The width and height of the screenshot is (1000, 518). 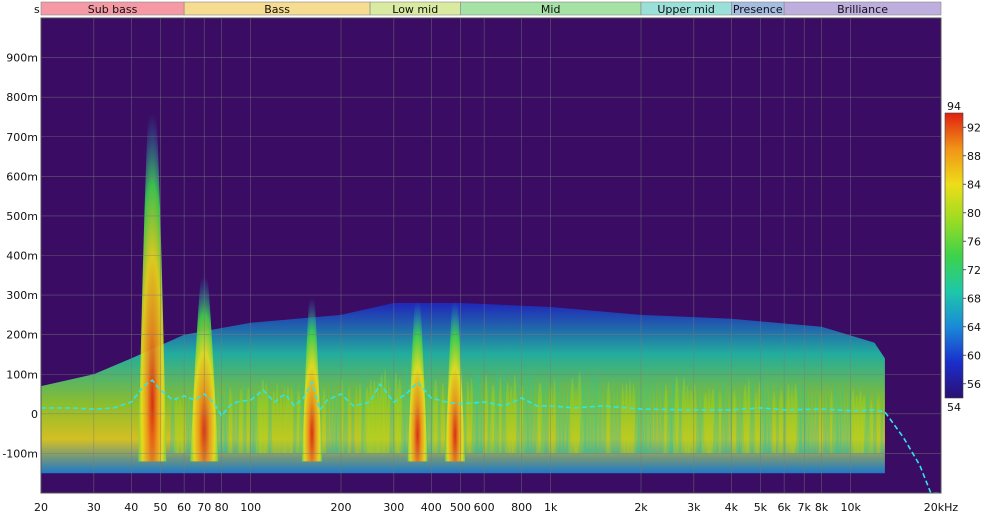 What do you see at coordinates (22, 176) in the screenshot?
I see `y-tick-label: 600m` at bounding box center [22, 176].